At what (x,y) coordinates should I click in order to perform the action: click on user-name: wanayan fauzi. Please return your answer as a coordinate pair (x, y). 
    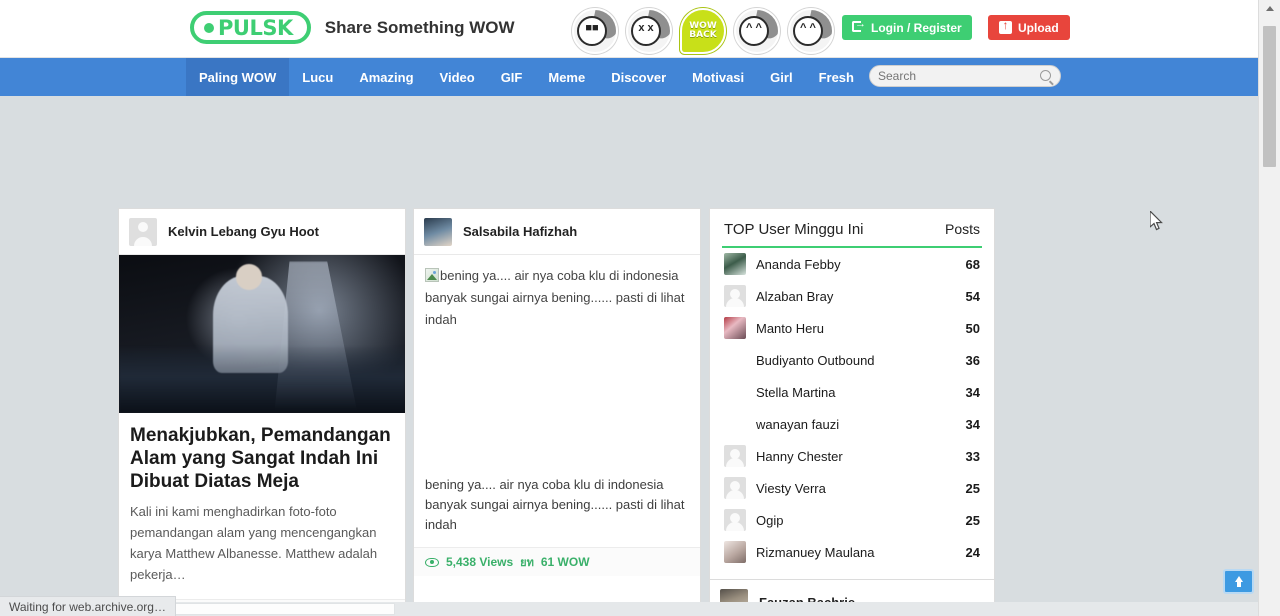
    Looking at the image, I should click on (798, 424).